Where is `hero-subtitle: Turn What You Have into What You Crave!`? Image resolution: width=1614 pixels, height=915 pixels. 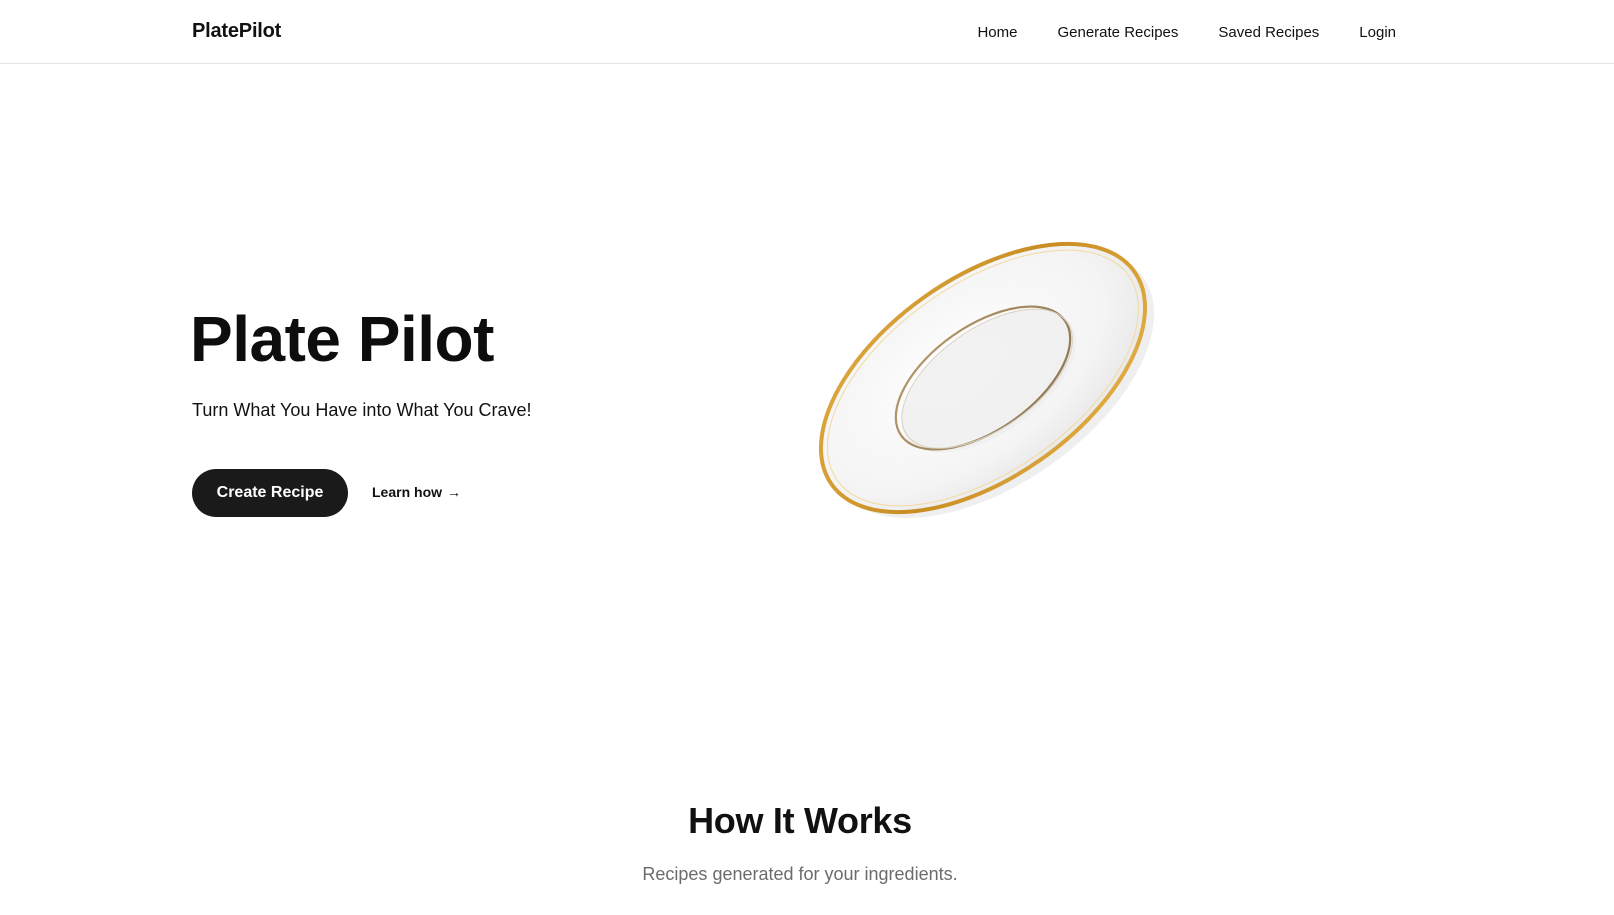 hero-subtitle: Turn What You Have into What You Crave! is located at coordinates (362, 410).